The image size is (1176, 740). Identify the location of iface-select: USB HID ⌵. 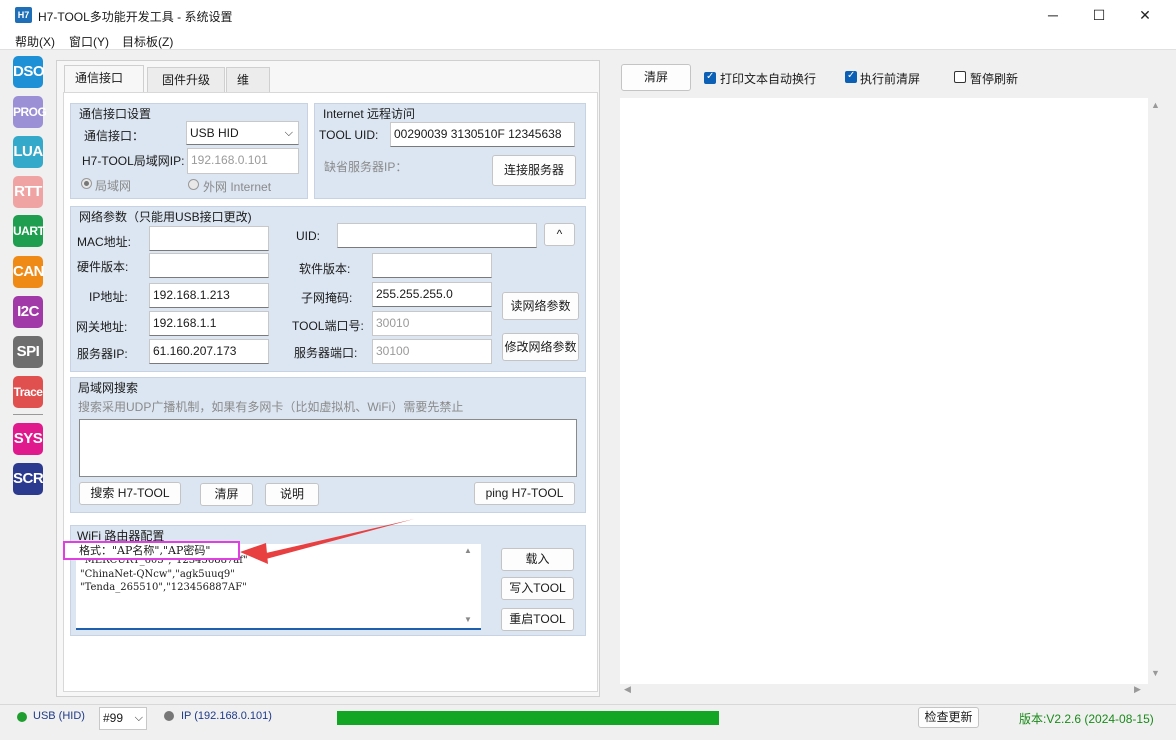
(242, 133).